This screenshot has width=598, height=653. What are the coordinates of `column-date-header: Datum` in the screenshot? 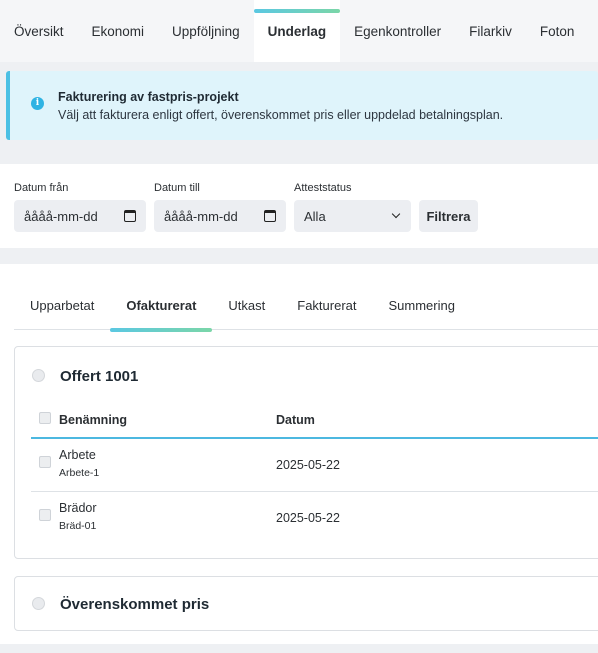 It's located at (295, 420).